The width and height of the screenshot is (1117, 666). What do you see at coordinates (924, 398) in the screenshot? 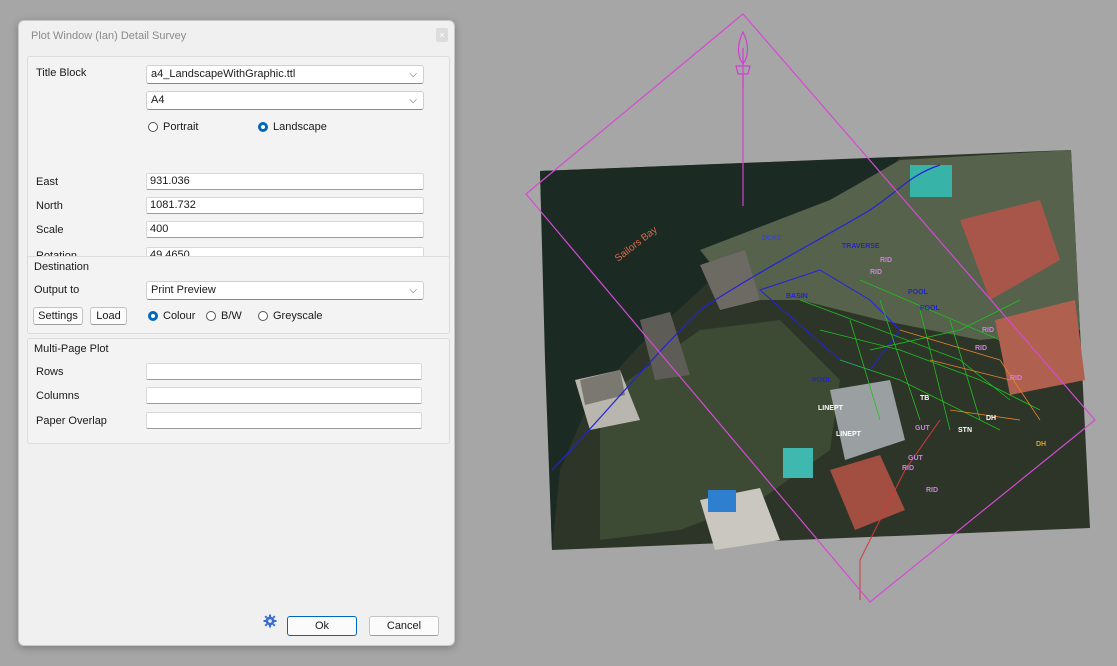
I see `map-label: TB` at bounding box center [924, 398].